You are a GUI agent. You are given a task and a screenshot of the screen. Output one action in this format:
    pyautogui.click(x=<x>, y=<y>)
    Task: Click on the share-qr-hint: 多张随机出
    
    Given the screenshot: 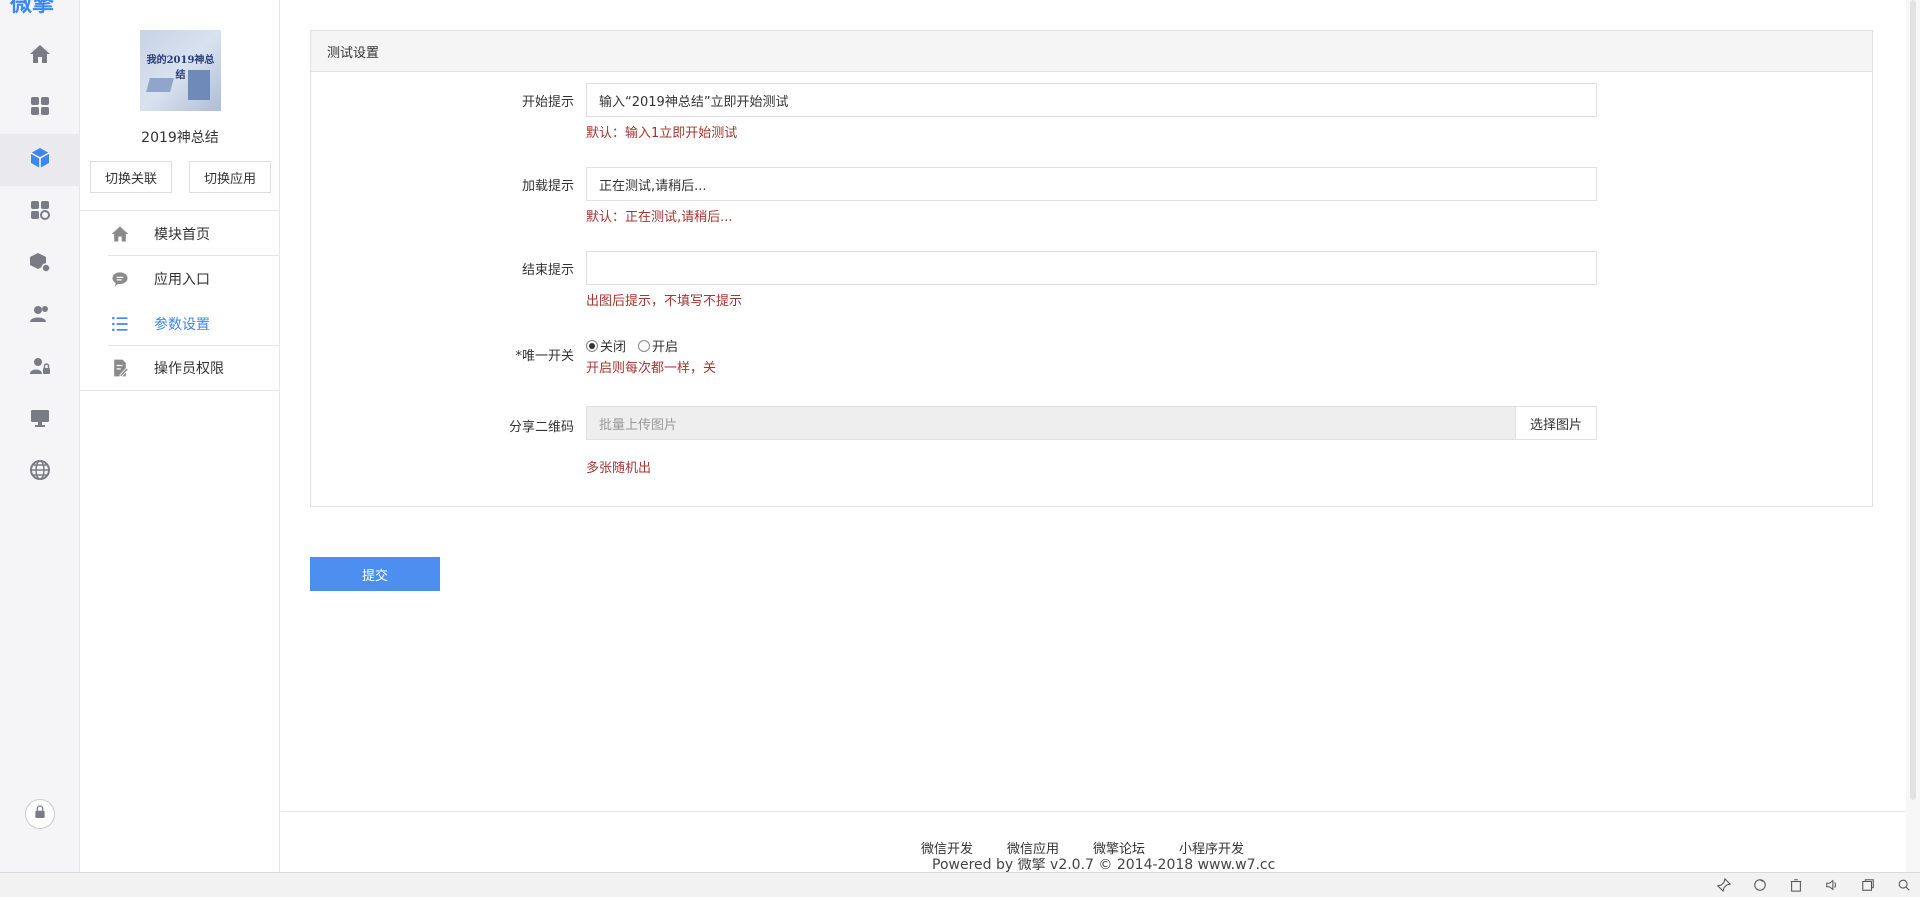 What is the action you would take?
    pyautogui.click(x=619, y=468)
    